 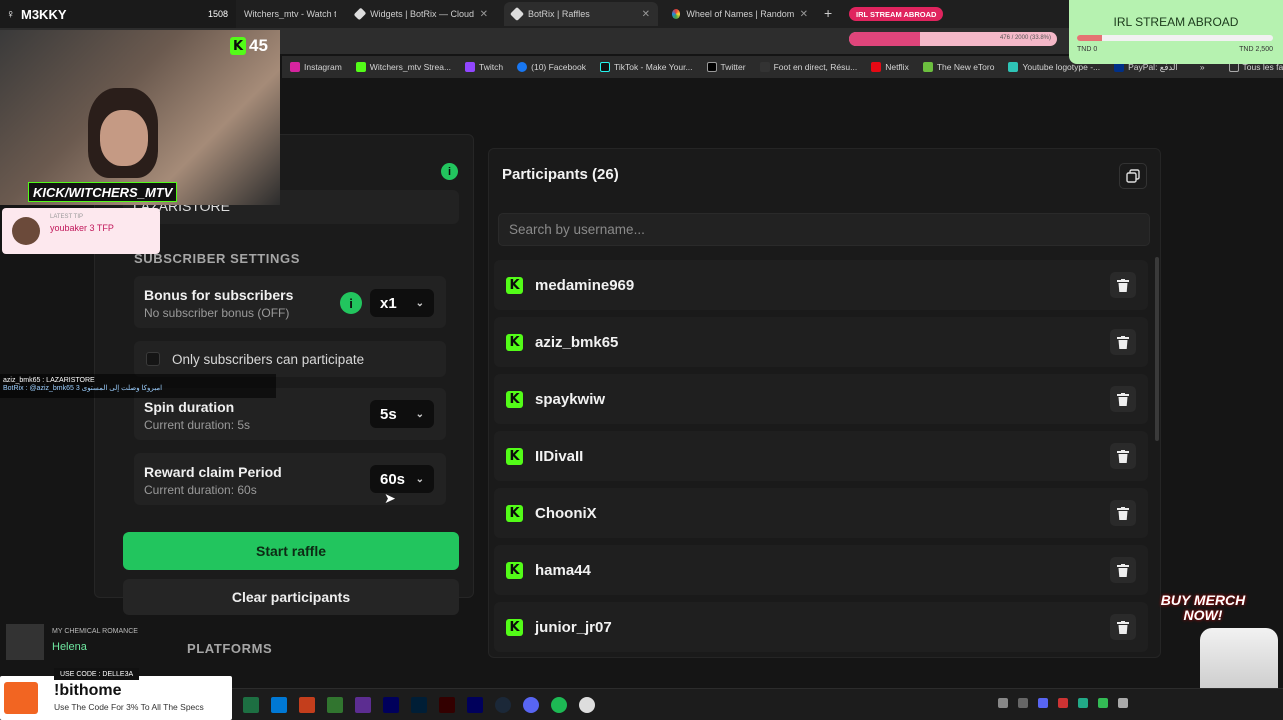 I want to click on clear-participants-button: Clear participants, so click(x=291, y=597).